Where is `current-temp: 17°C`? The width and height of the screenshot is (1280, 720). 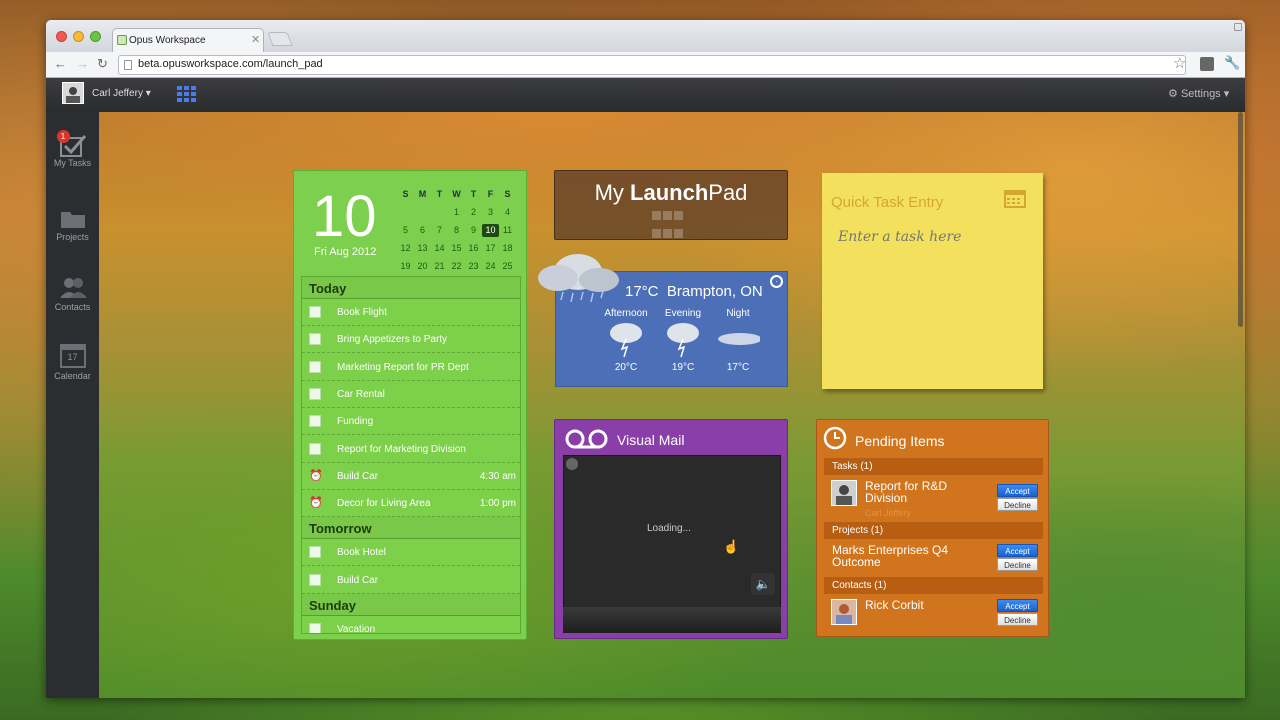 current-temp: 17°C is located at coordinates (642, 291).